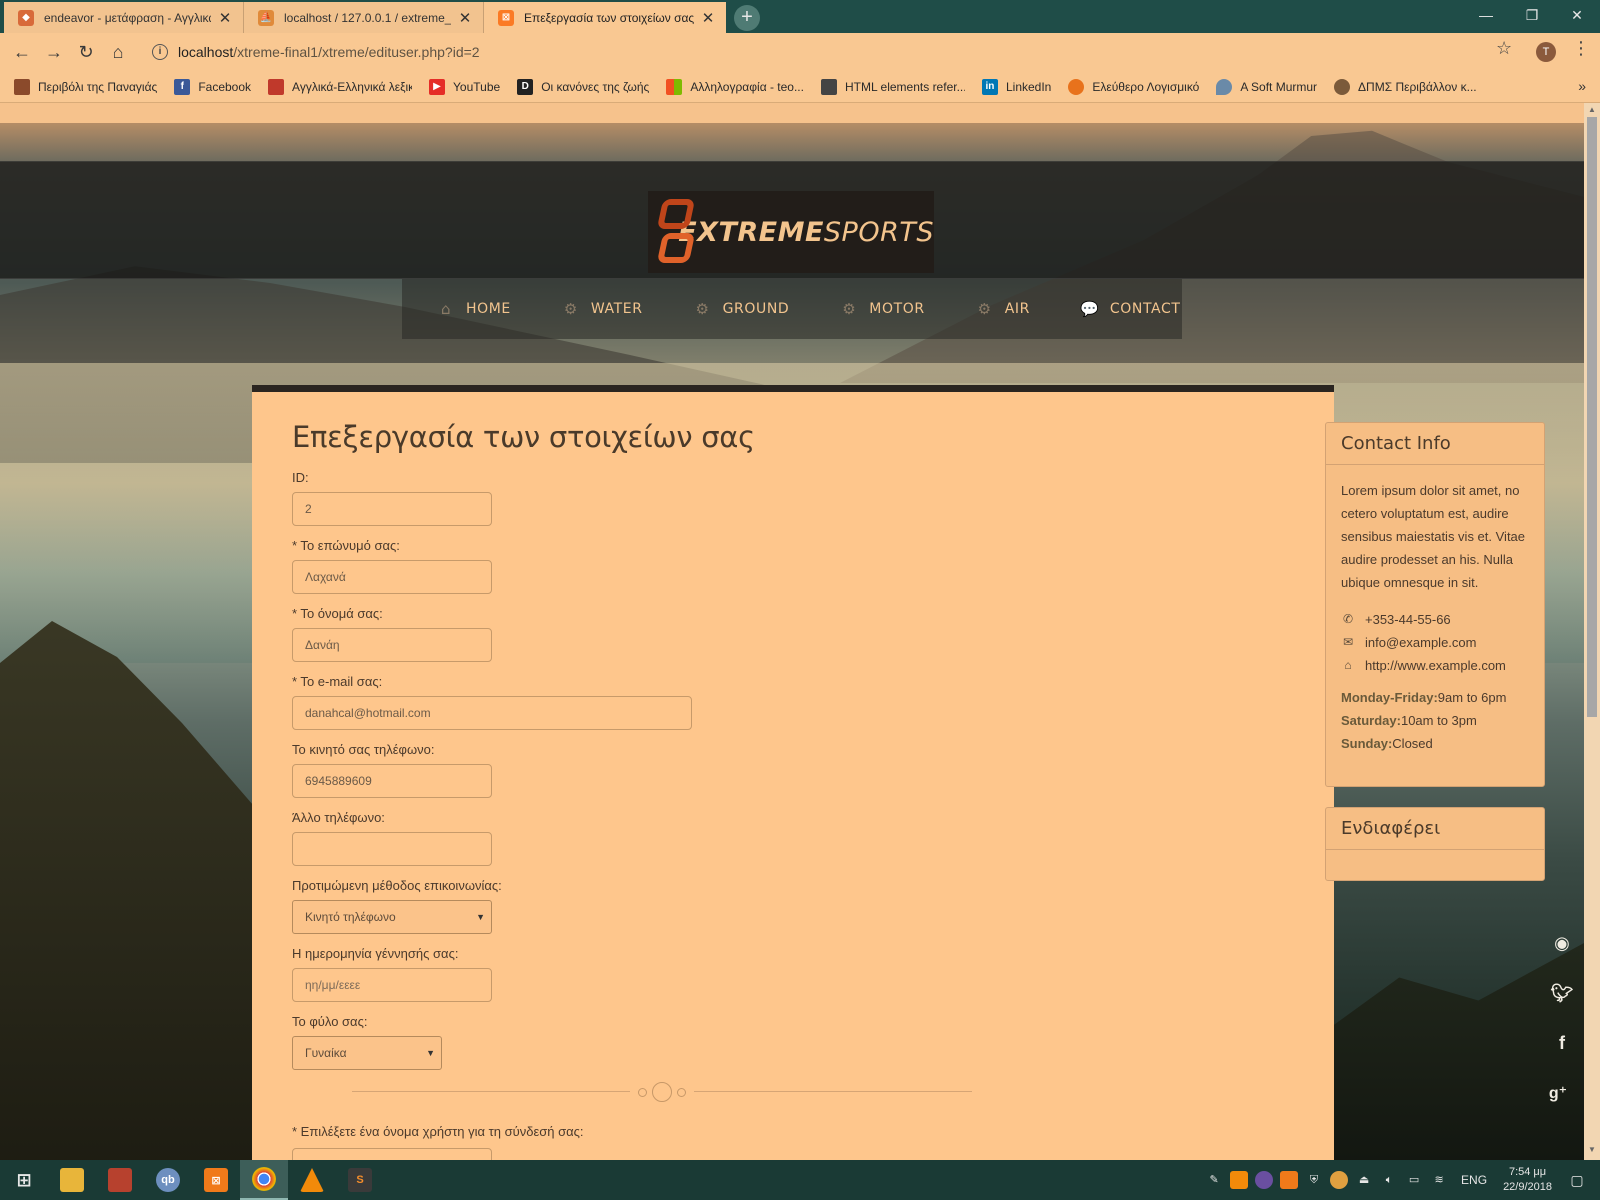 This screenshot has width=1600, height=1200. What do you see at coordinates (747, 18) in the screenshot?
I see `new-tab-button: +` at bounding box center [747, 18].